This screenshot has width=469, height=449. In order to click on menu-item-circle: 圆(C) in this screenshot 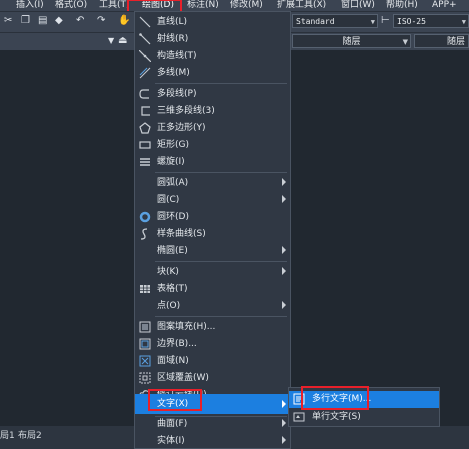, I will do `click(212, 200)`.